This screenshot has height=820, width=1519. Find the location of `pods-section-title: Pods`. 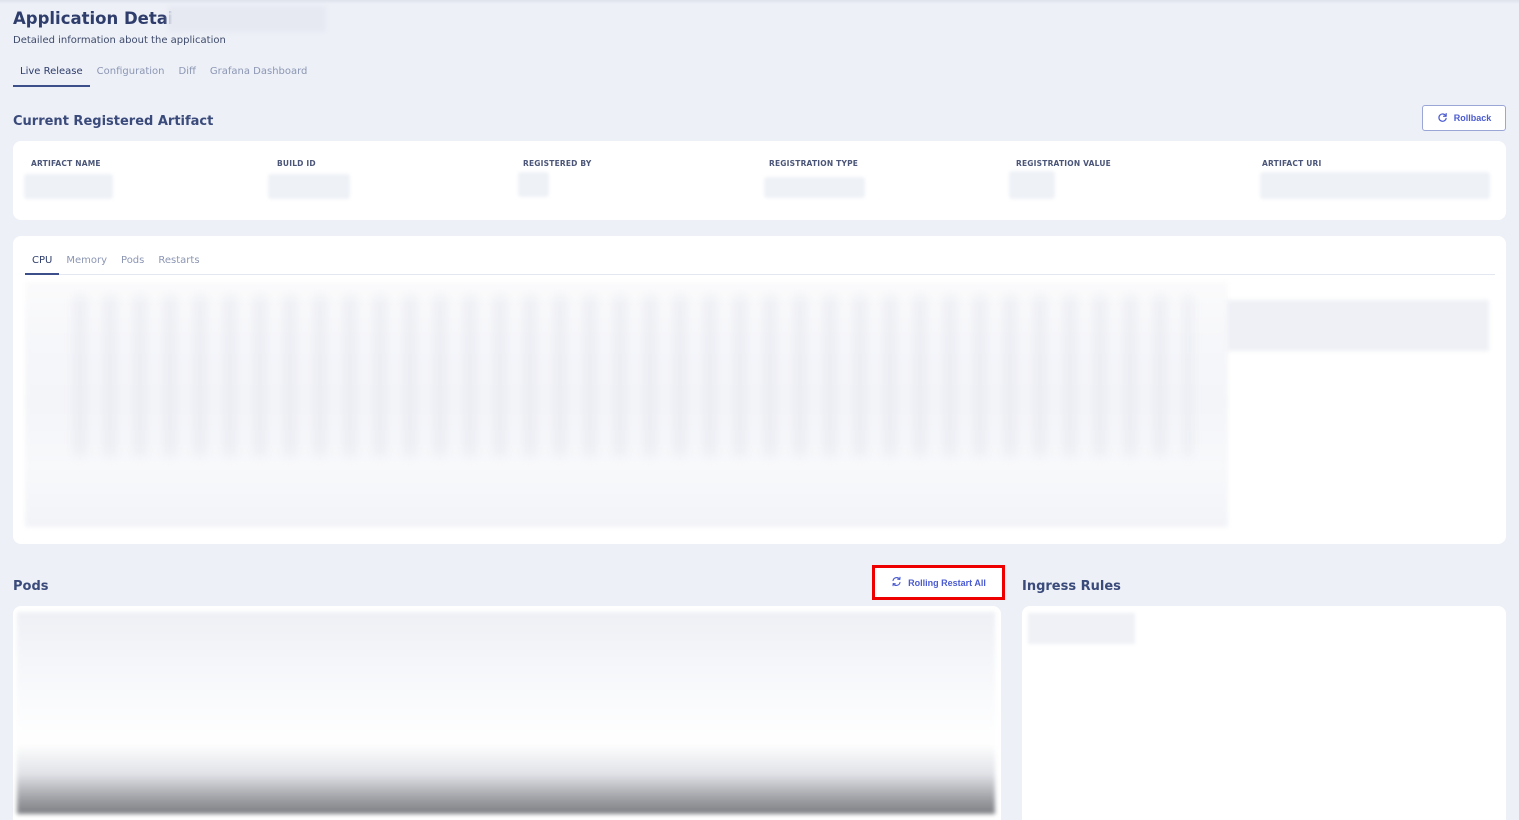

pods-section-title: Pods is located at coordinates (31, 586).